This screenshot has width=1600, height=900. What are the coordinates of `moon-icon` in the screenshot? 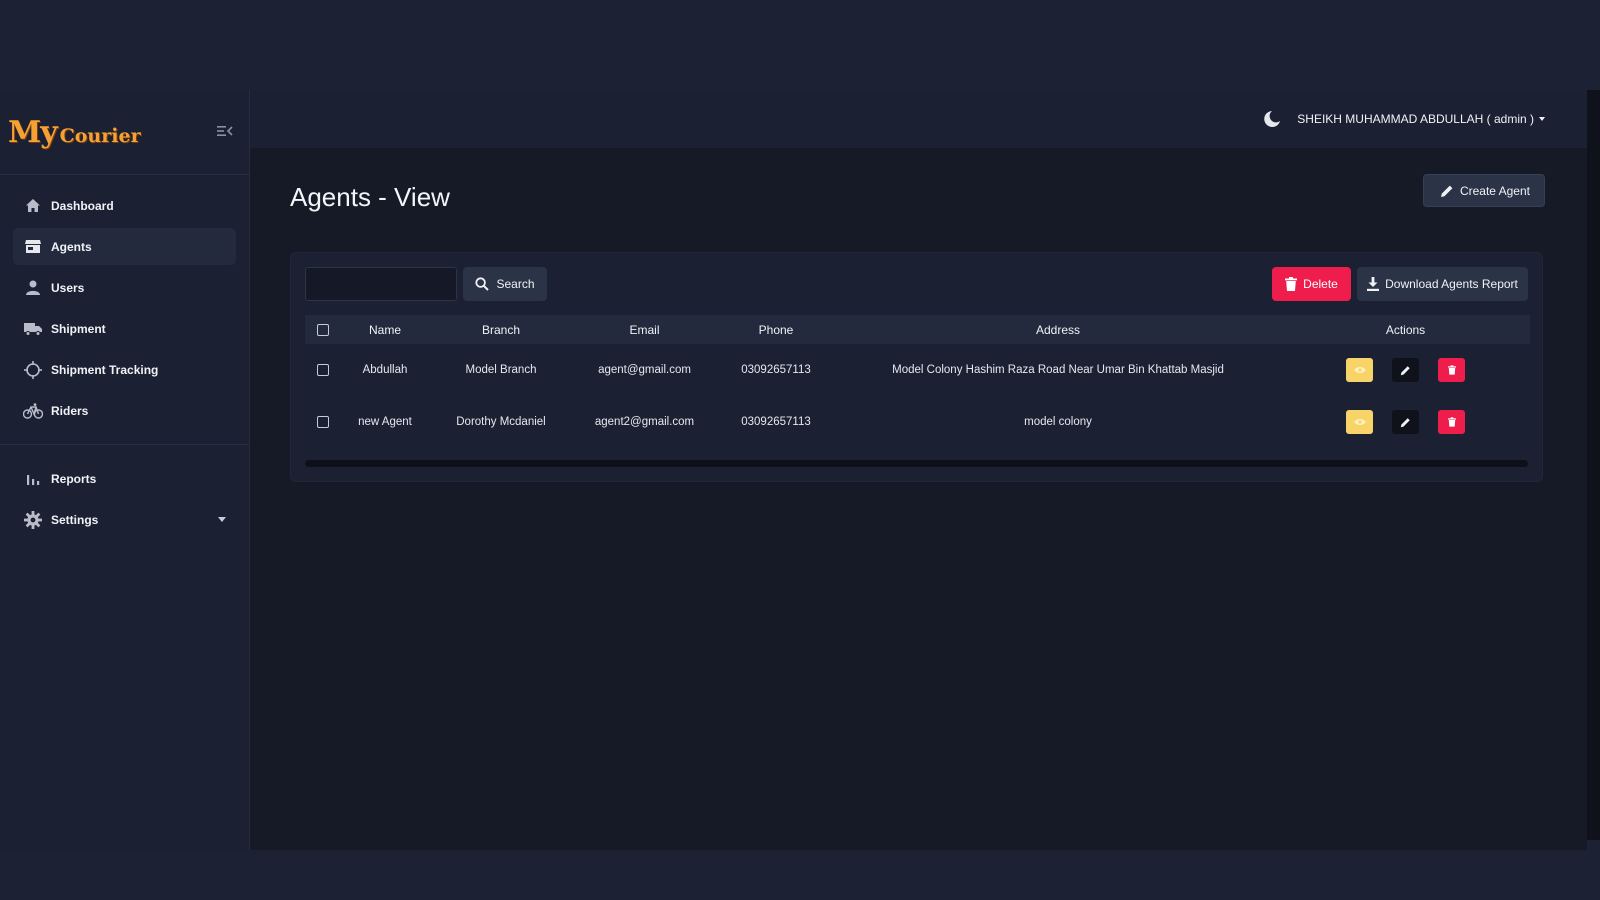 It's located at (1272, 119).